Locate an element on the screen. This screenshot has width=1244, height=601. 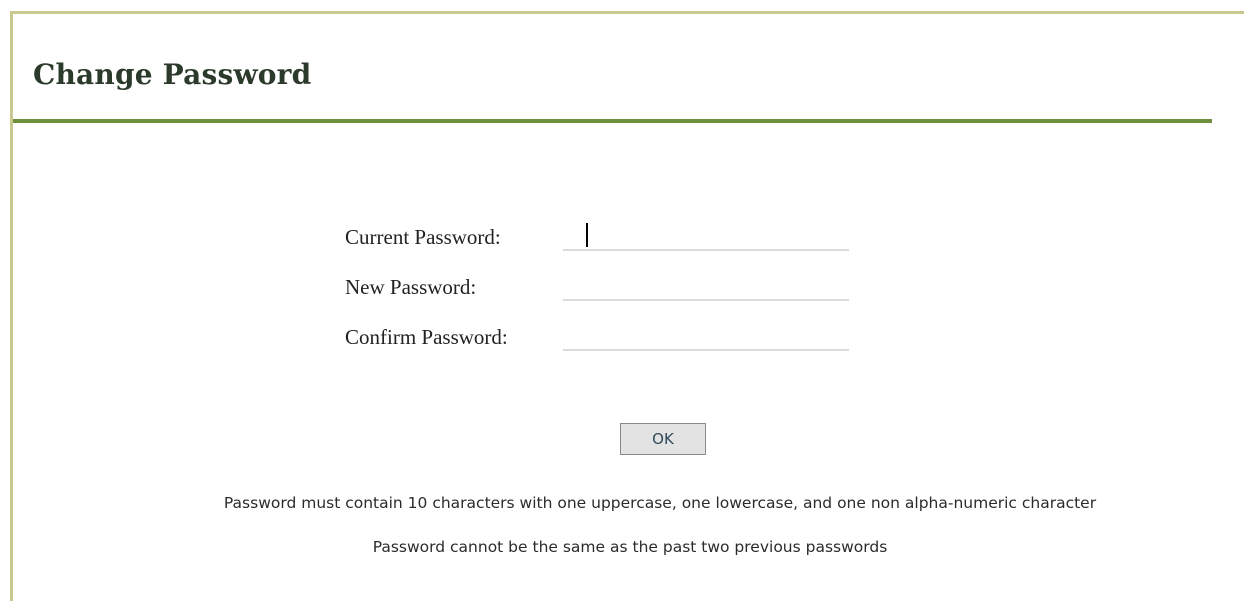
confirm-password-row: Confirm Password: is located at coordinates (605, 344).